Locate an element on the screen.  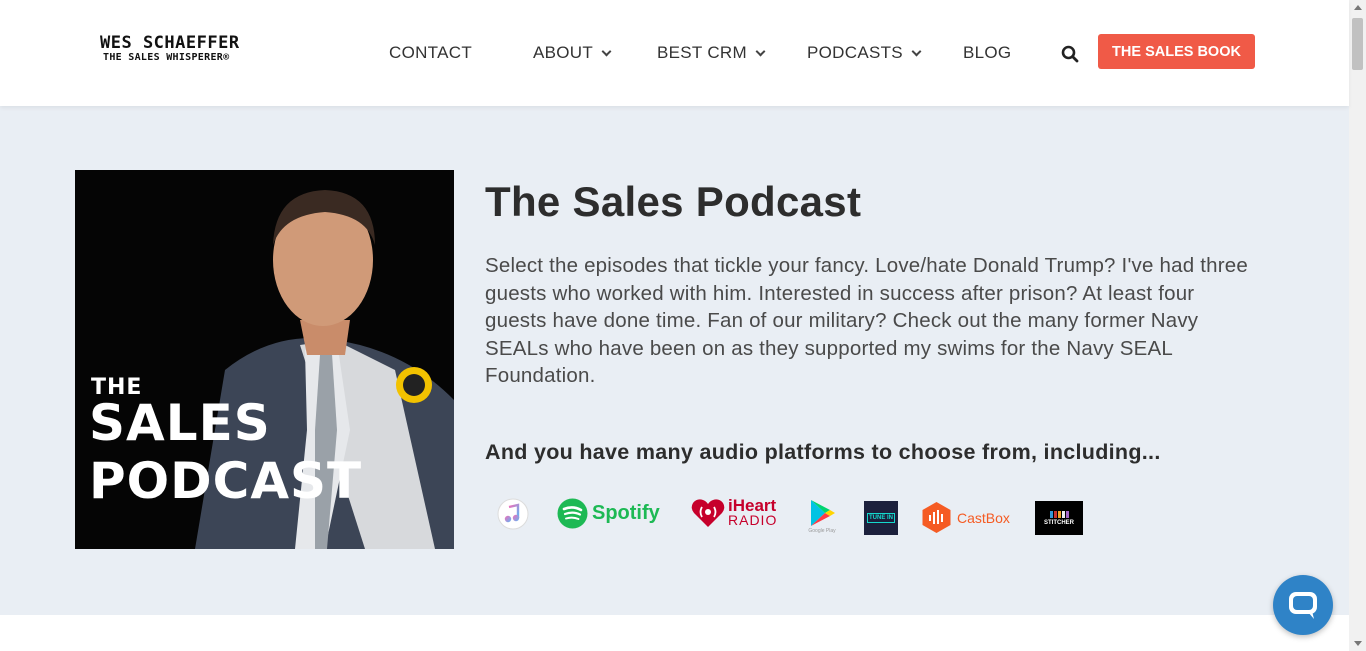
platform-spotify: Spotify is located at coordinates (608, 513).